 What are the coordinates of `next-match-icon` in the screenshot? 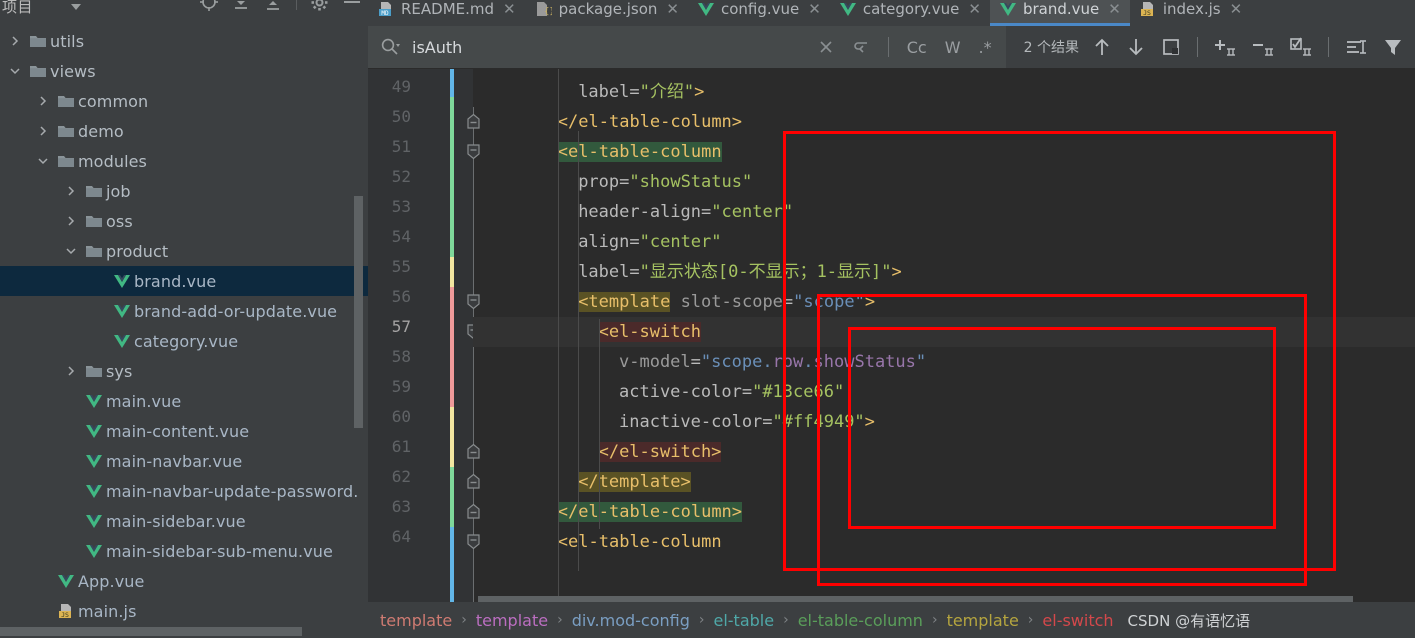 It's located at (1136, 47).